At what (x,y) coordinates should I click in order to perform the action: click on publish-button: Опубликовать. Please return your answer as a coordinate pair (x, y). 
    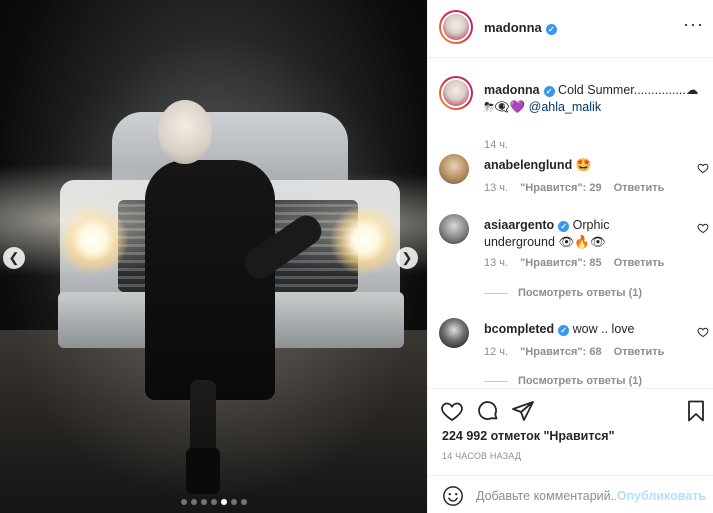
    Looking at the image, I should click on (661, 496).